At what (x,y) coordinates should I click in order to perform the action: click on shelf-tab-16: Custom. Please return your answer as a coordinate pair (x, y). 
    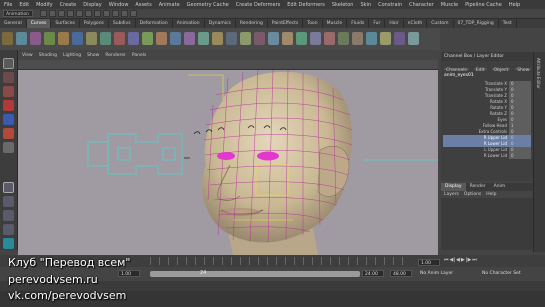
    Looking at the image, I should click on (440, 23).